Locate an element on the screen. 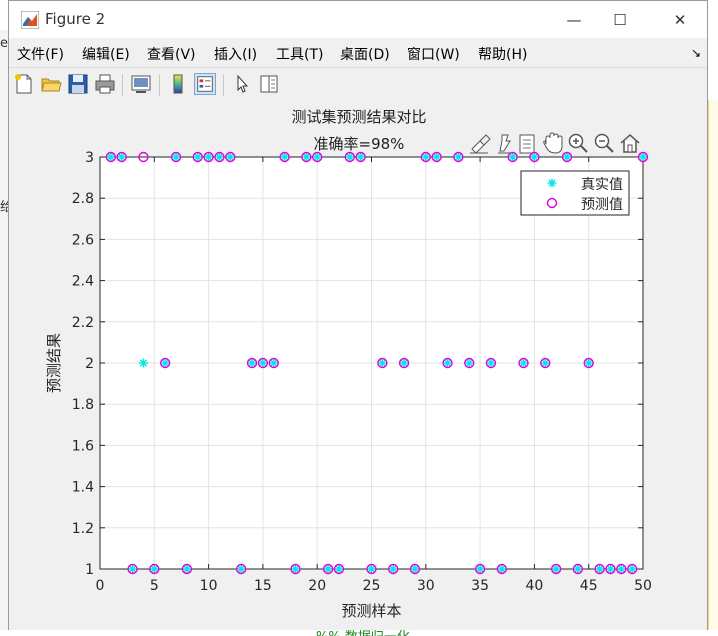 This screenshot has width=718, height=636. y-tick-label: 2.2 is located at coordinates (83, 323).